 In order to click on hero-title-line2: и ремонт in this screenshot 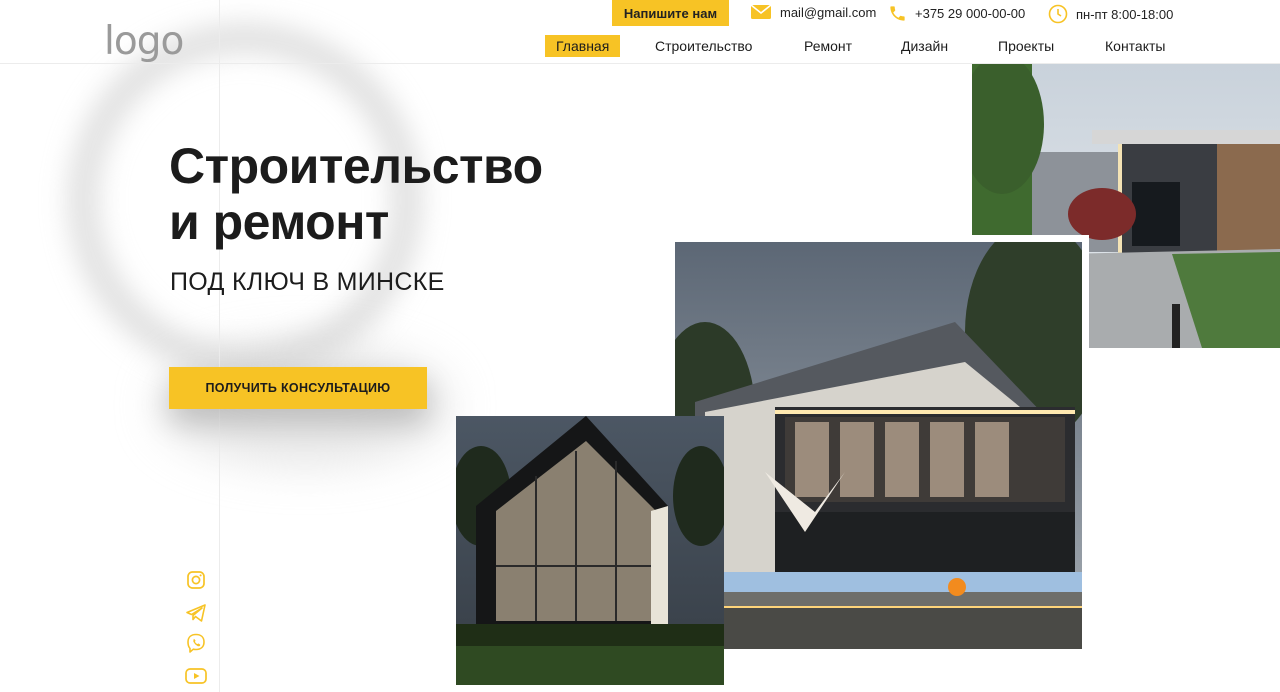, I will do `click(279, 222)`.